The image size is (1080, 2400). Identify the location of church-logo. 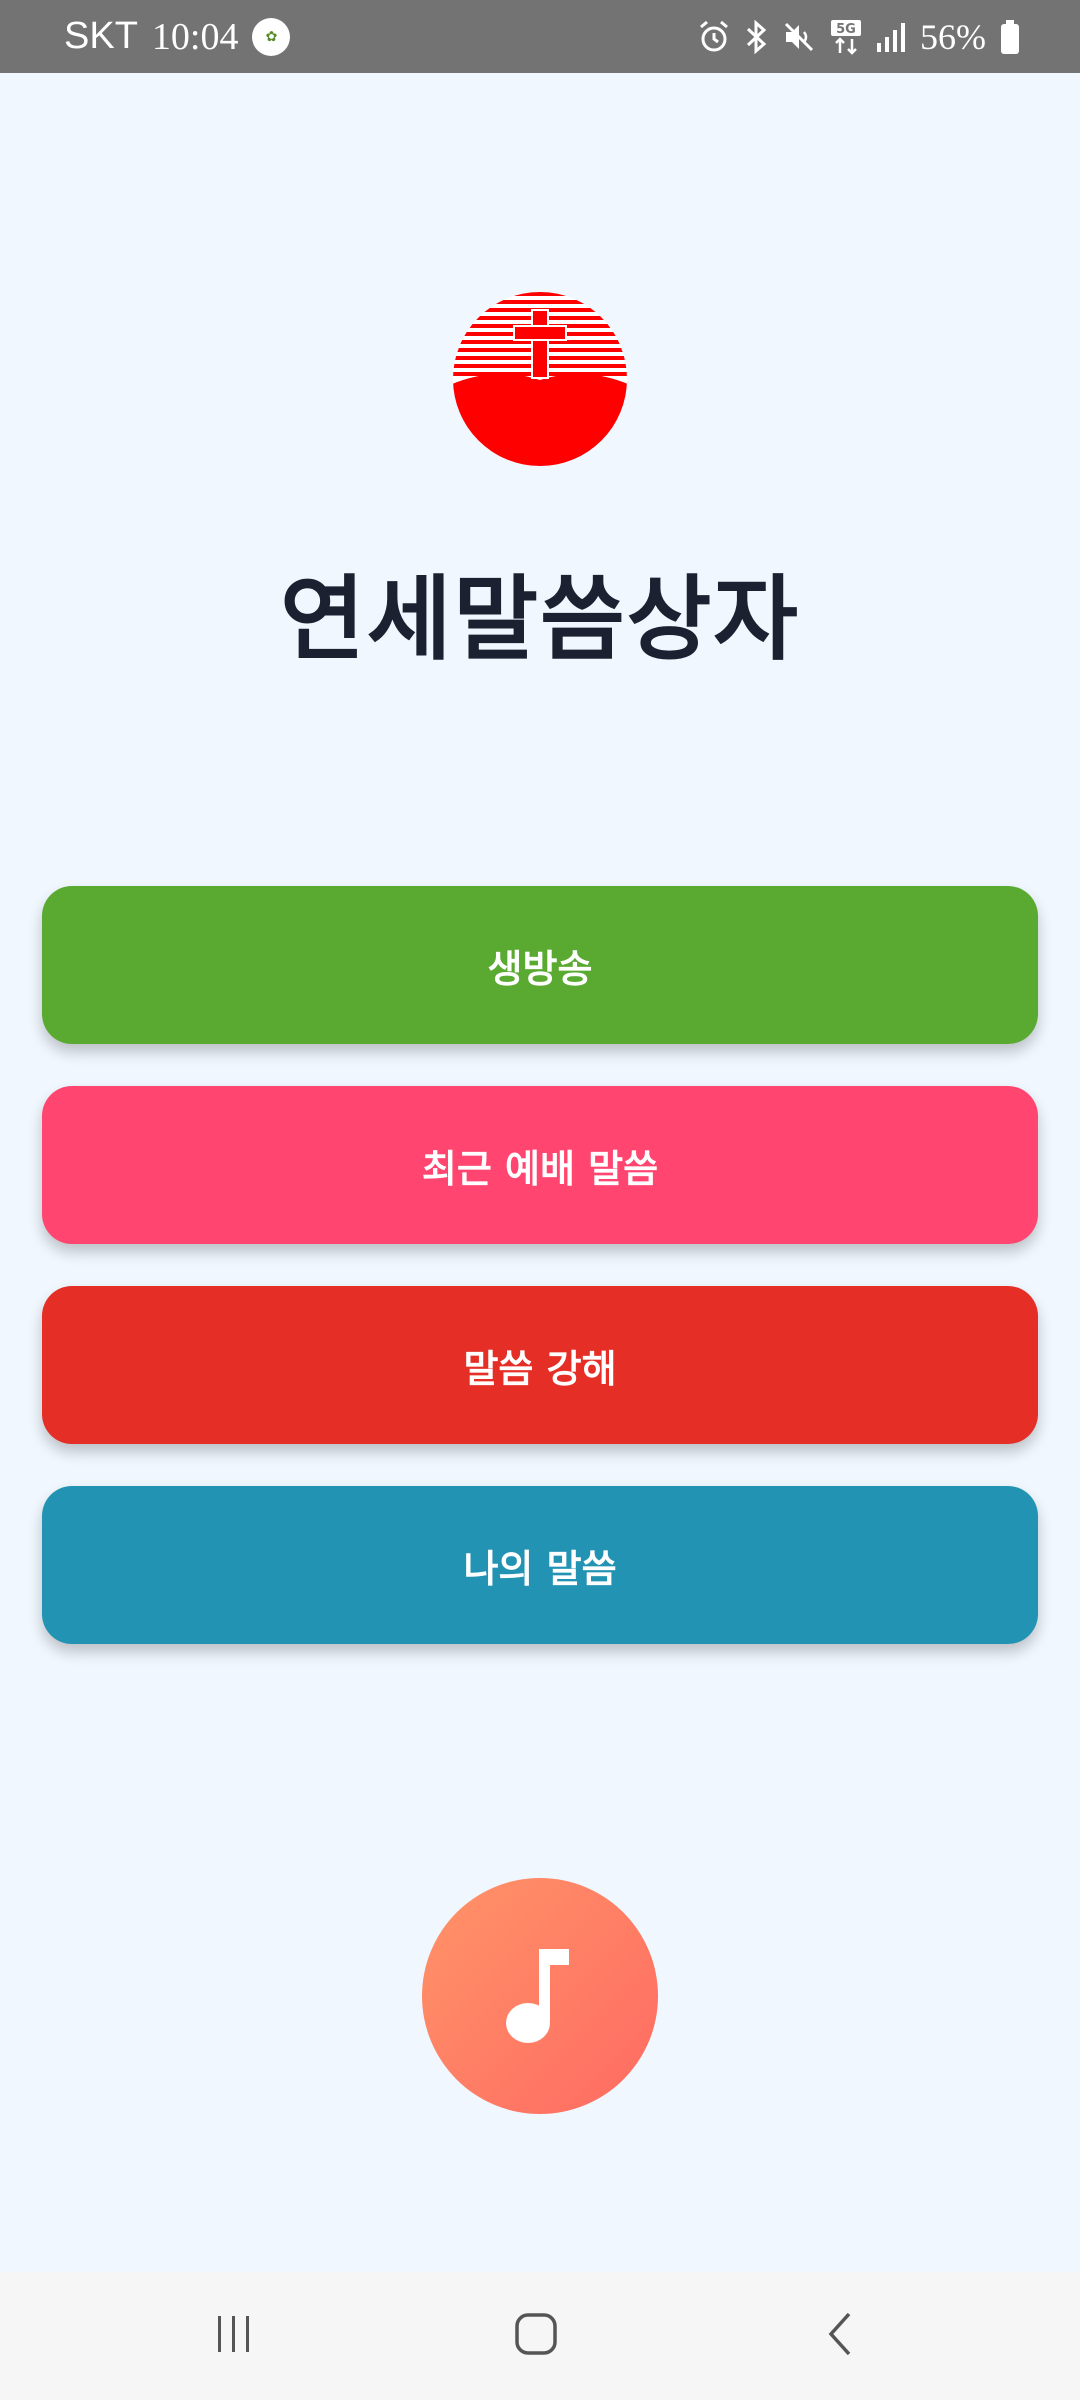
(540, 379).